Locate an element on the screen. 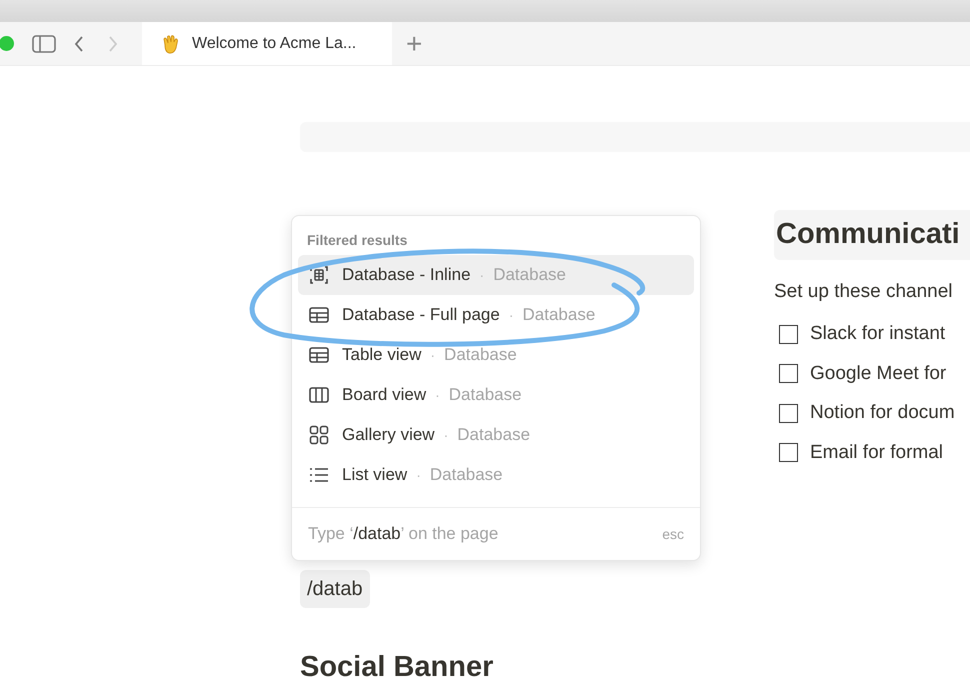 This screenshot has height=696, width=970. menu-item-label: Gallery view is located at coordinates (388, 435).